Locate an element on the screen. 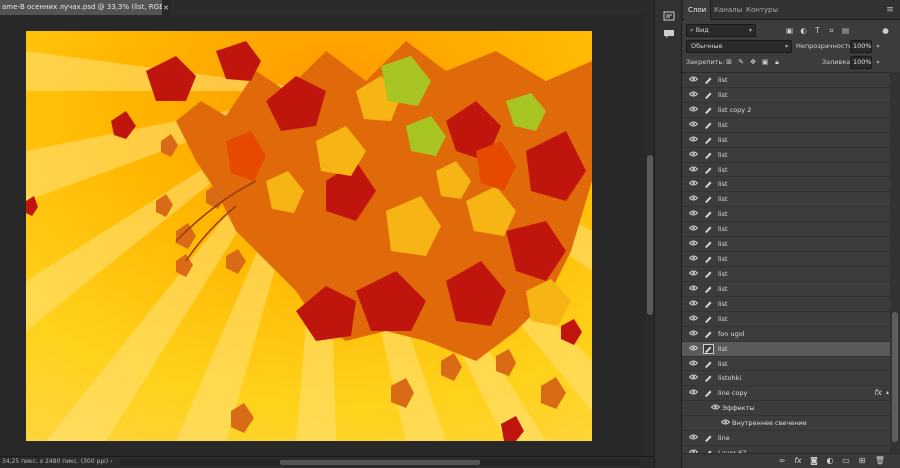 The width and height of the screenshot is (900, 468). canvas-vertical-scrollbar is located at coordinates (650, 235).